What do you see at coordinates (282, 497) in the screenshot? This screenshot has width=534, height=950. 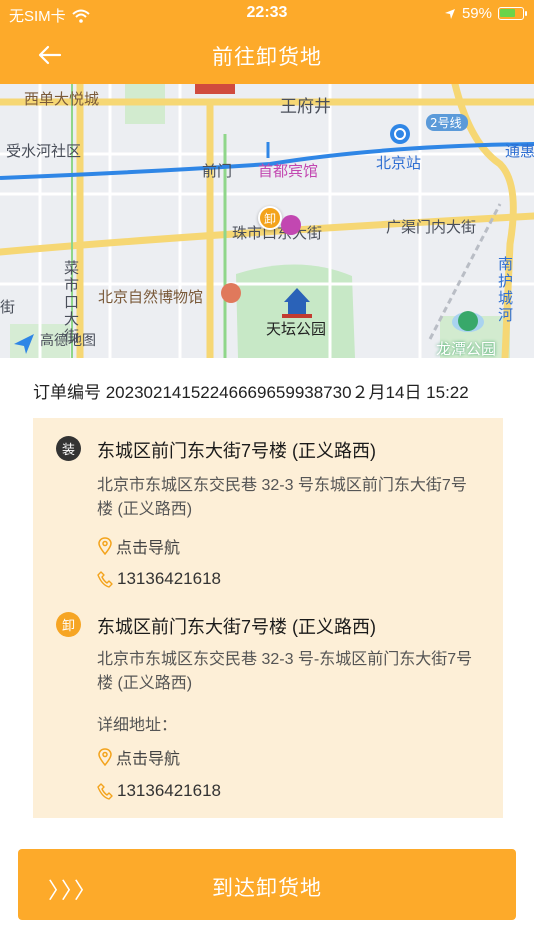 I see `load-address: 北京市东城区东交民巷 32-3 号东城区前门东大街7号楼 (正义路西)` at bounding box center [282, 497].